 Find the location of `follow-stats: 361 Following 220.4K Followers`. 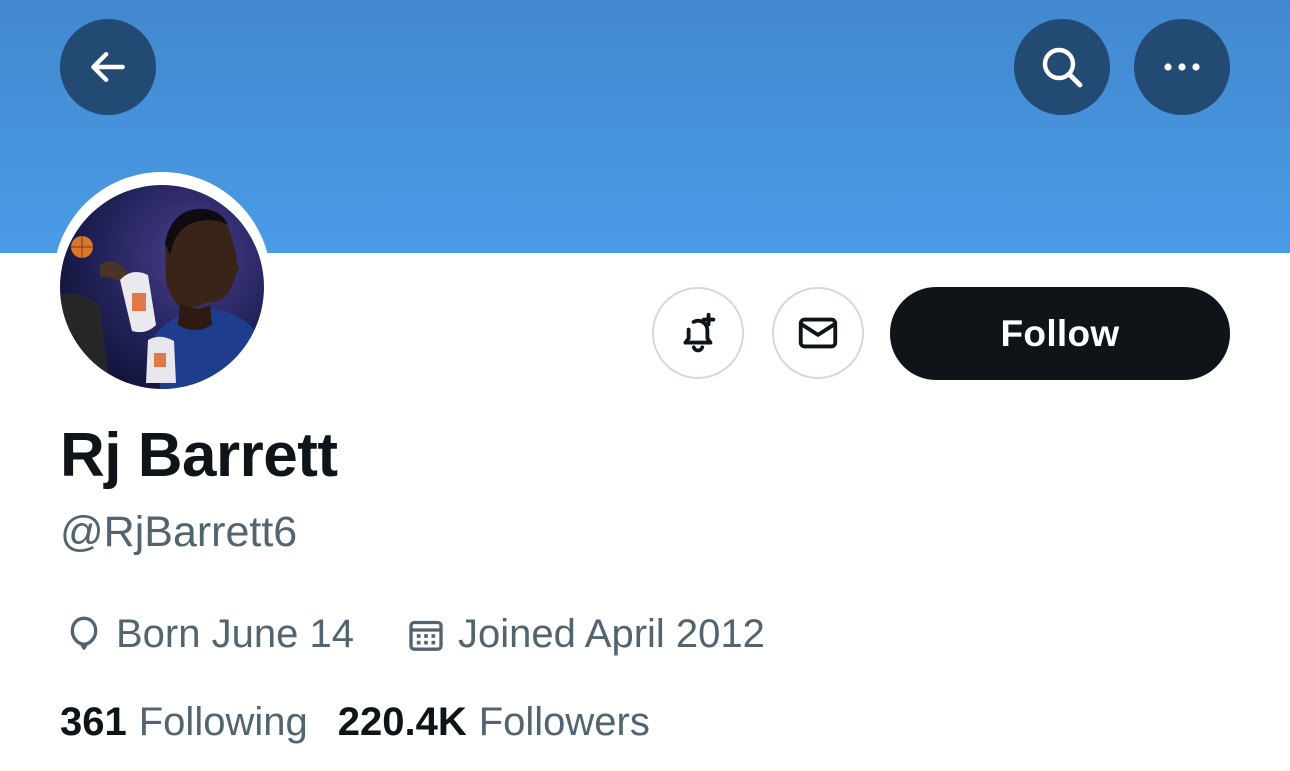

follow-stats: 361 Following 220.4K Followers is located at coordinates (355, 722).